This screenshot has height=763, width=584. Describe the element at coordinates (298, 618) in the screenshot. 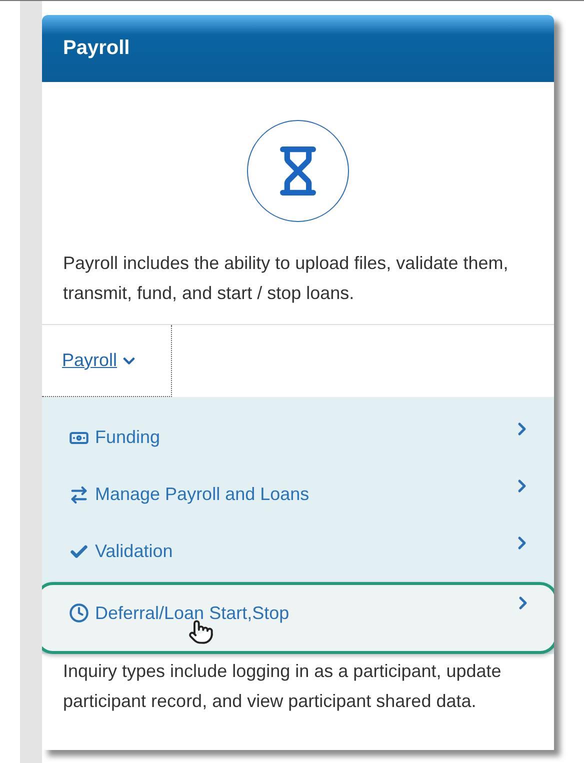

I see `menu-item: Deferral/Loan Start,Stop` at that location.